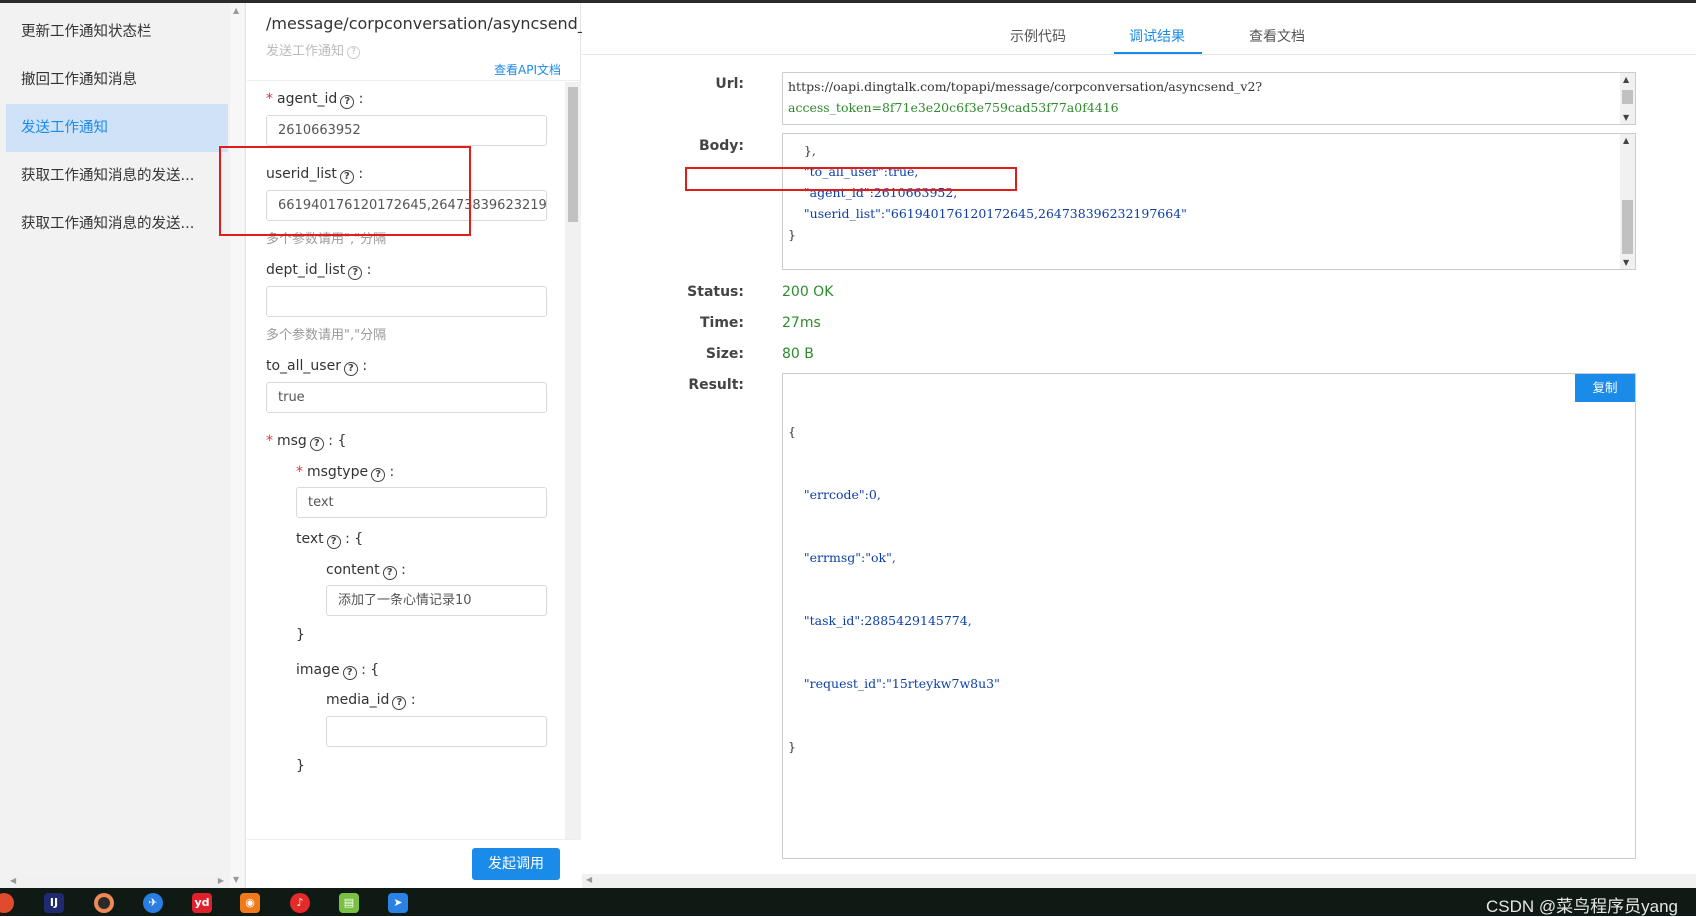 This screenshot has height=917, width=1696. I want to click on url-scrollbar-thumb, so click(1627, 97).